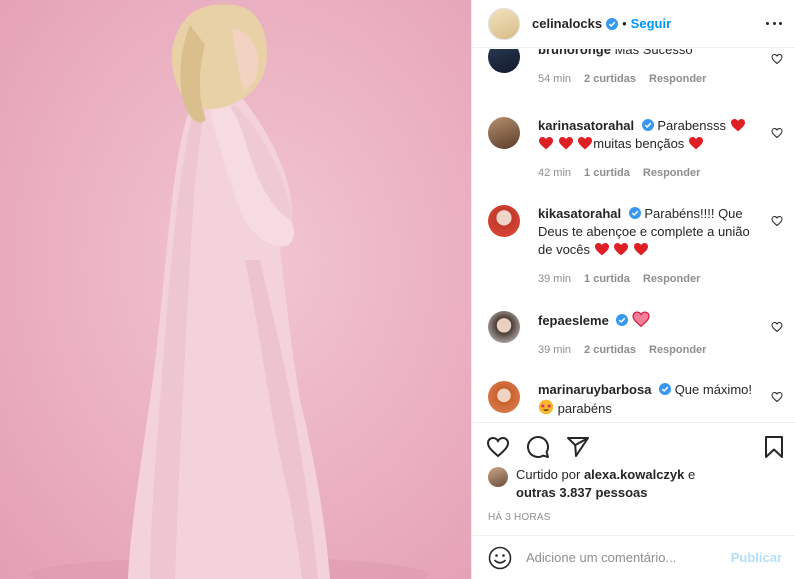 The width and height of the screenshot is (795, 579). I want to click on comment-meta: 39 min 2 curtidas Responder, so click(663, 350).